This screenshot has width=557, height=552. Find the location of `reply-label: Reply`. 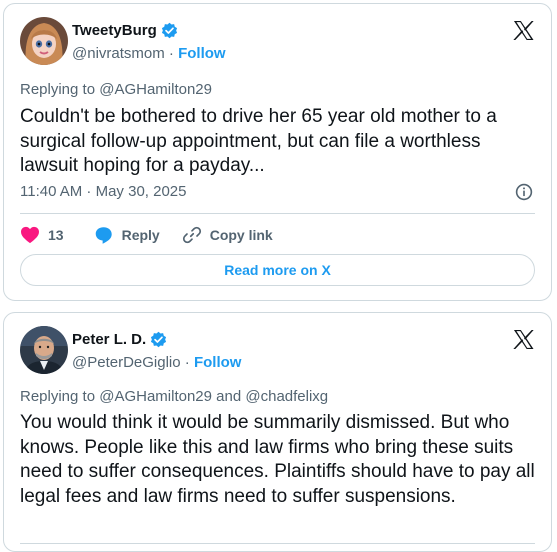

reply-label: Reply is located at coordinates (140, 235).